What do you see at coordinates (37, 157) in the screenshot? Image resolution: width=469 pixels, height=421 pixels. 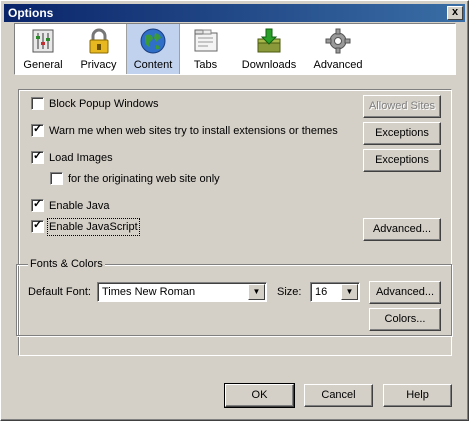 I see `load-images-checkbox: ✓` at bounding box center [37, 157].